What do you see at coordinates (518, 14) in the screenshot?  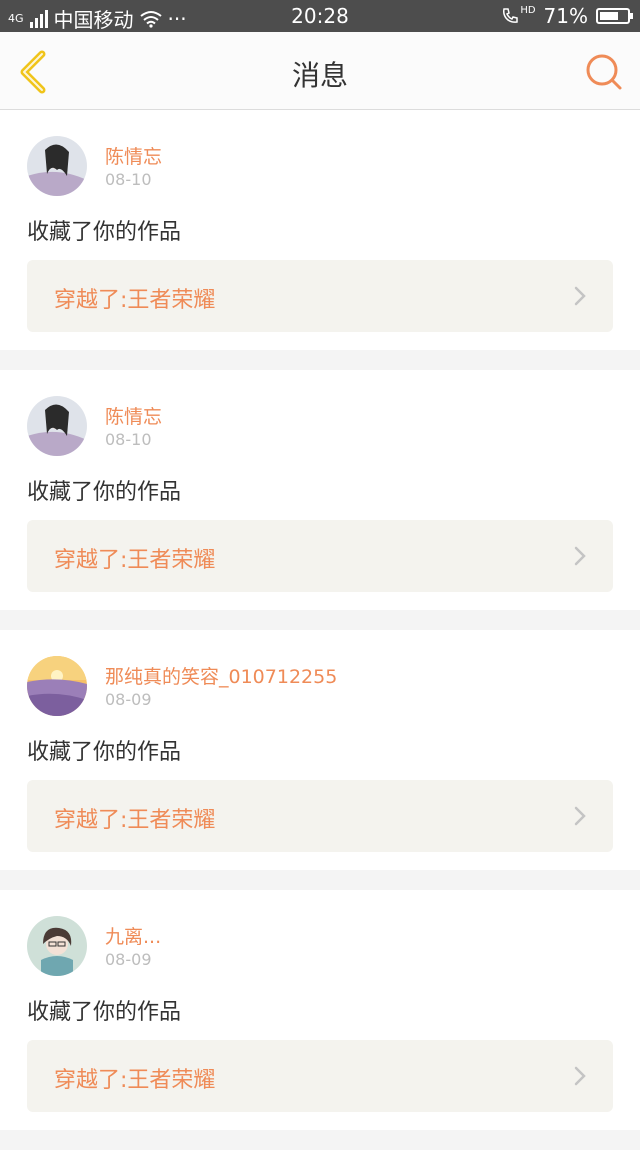 I see `call-hd-icon: HD` at bounding box center [518, 14].